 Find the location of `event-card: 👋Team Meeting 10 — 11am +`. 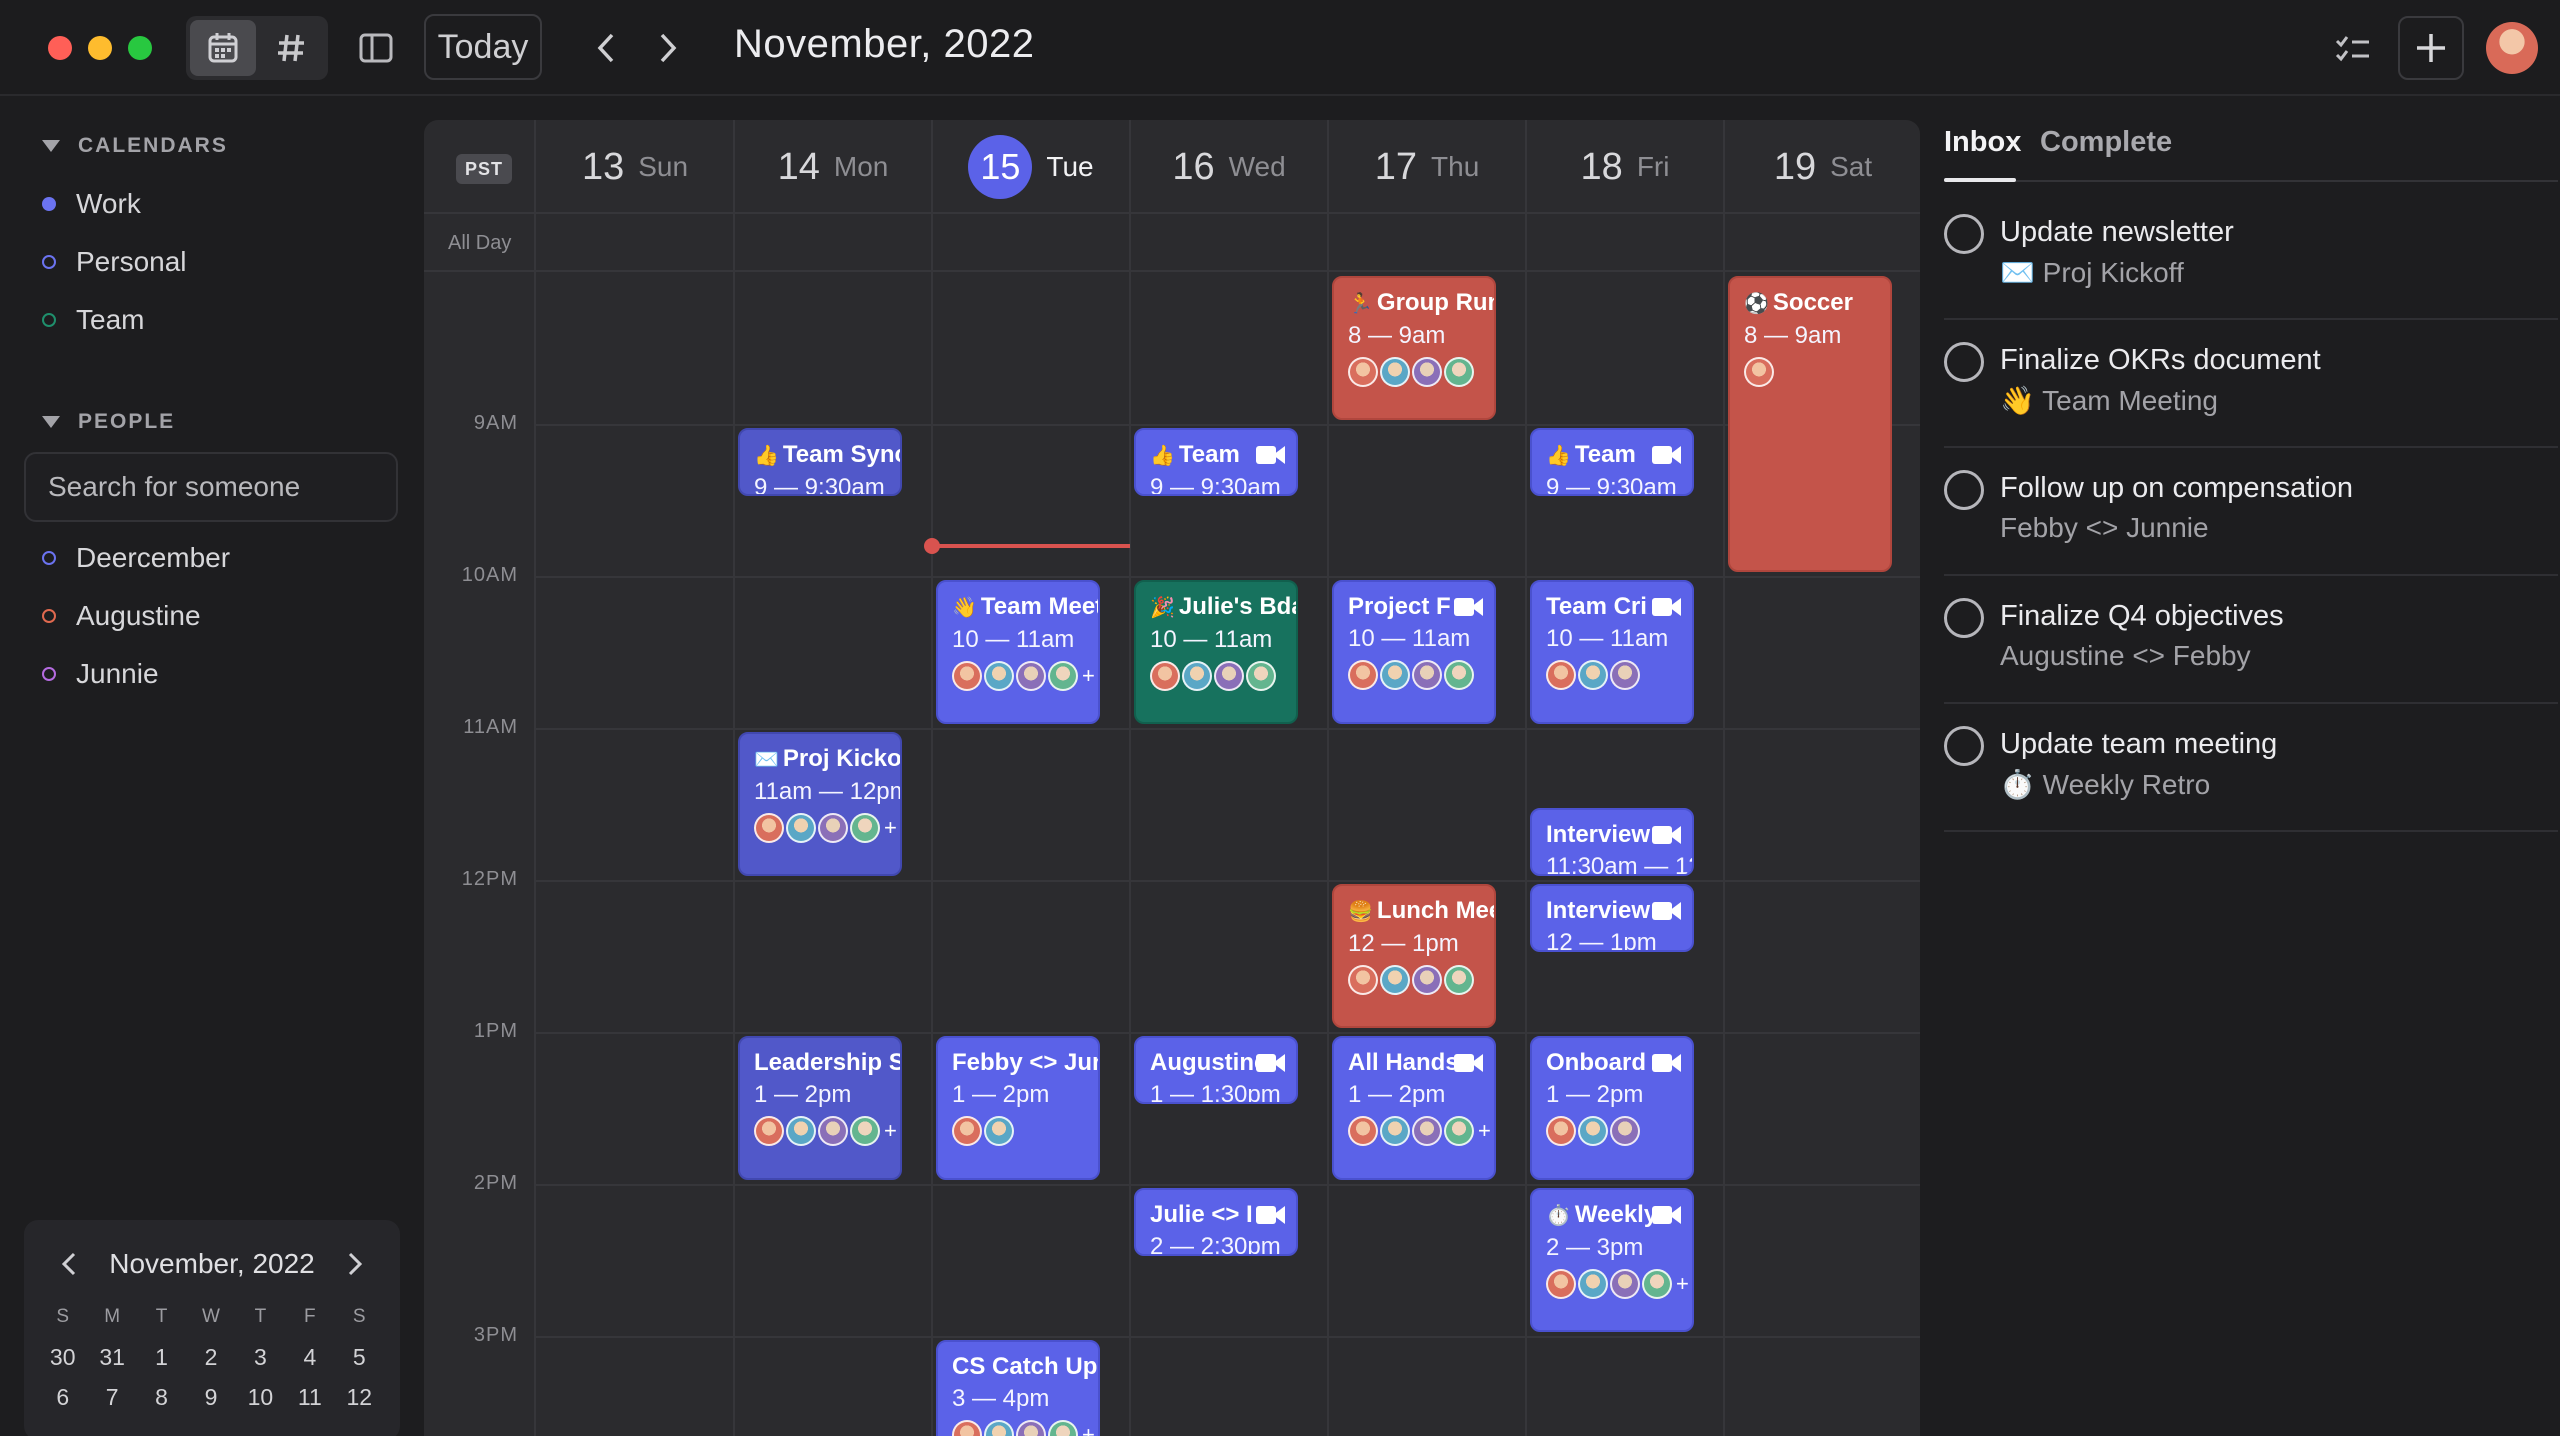

event-card: 👋Team Meeting 10 — 11am + is located at coordinates (1018, 652).